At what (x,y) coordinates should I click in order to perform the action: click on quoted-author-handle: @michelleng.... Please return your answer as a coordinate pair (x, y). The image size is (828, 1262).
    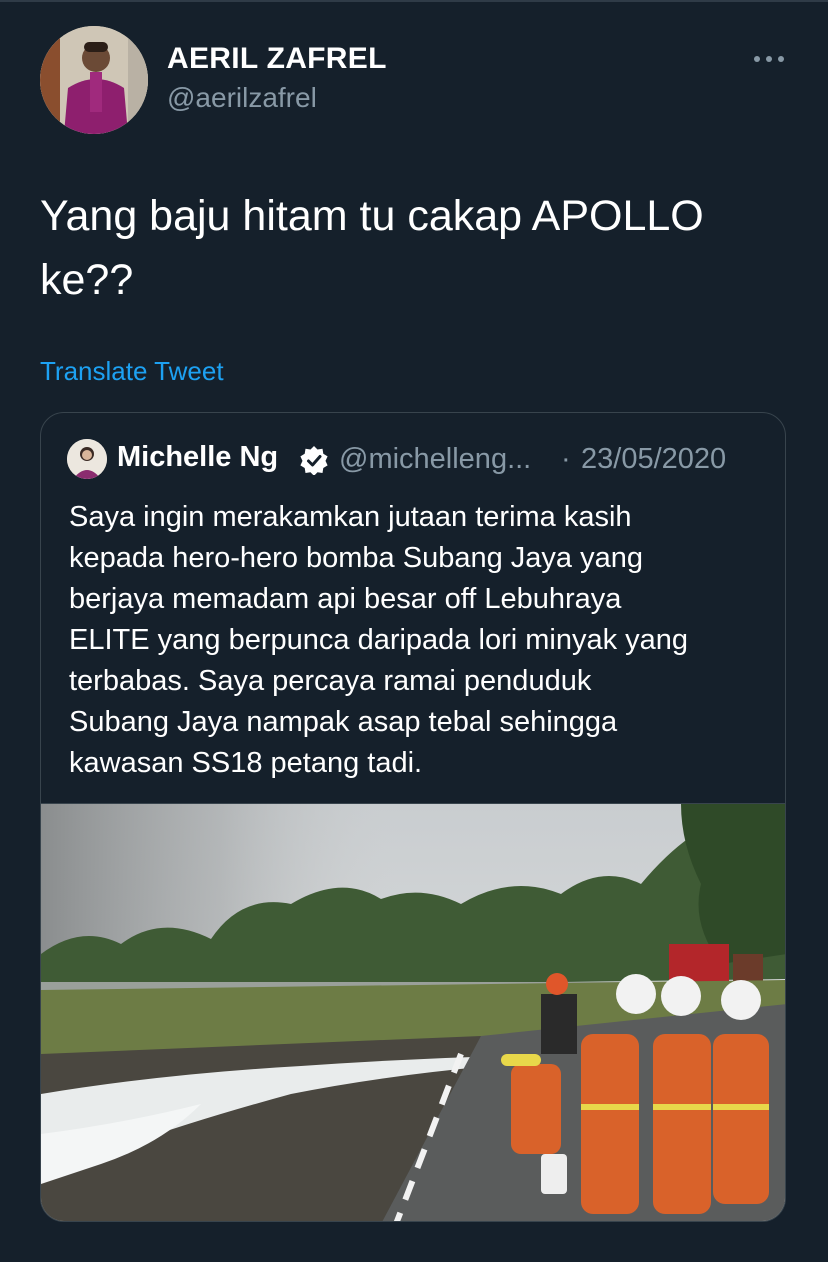
    Looking at the image, I should click on (435, 459).